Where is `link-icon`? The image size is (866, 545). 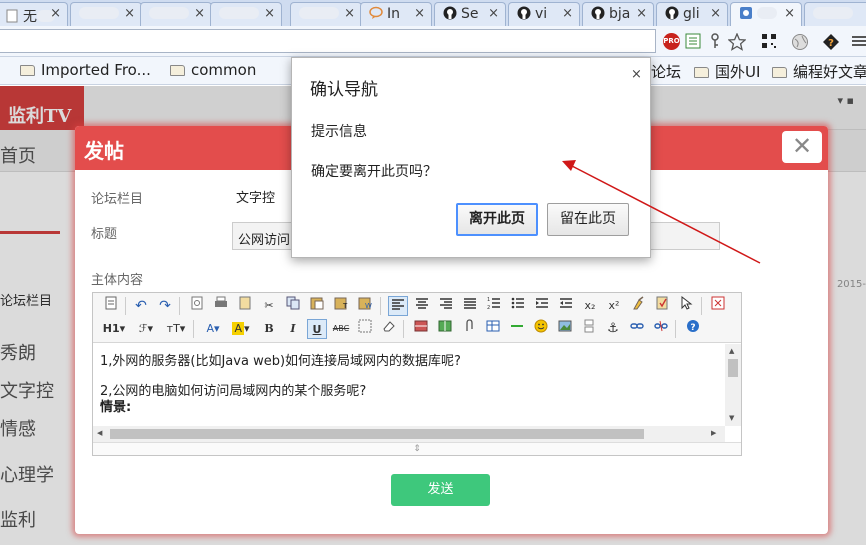 link-icon is located at coordinates (637, 329).